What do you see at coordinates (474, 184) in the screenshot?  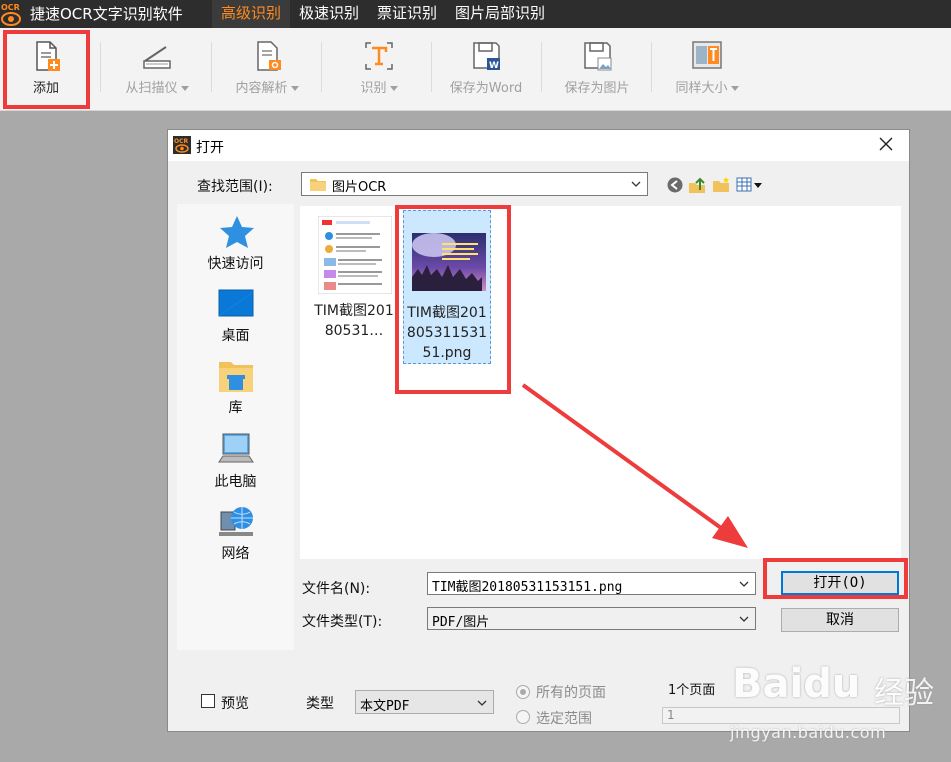 I see `look-in-combobox: 图片OCR` at bounding box center [474, 184].